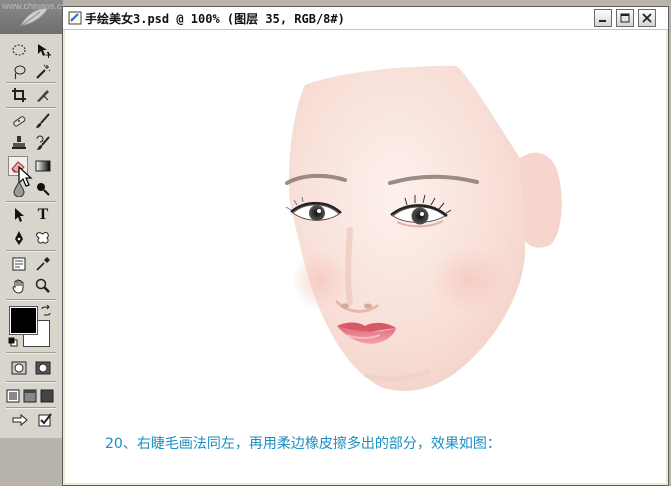 This screenshot has width=671, height=486. I want to click on magic-wand-icon, so click(43, 72).